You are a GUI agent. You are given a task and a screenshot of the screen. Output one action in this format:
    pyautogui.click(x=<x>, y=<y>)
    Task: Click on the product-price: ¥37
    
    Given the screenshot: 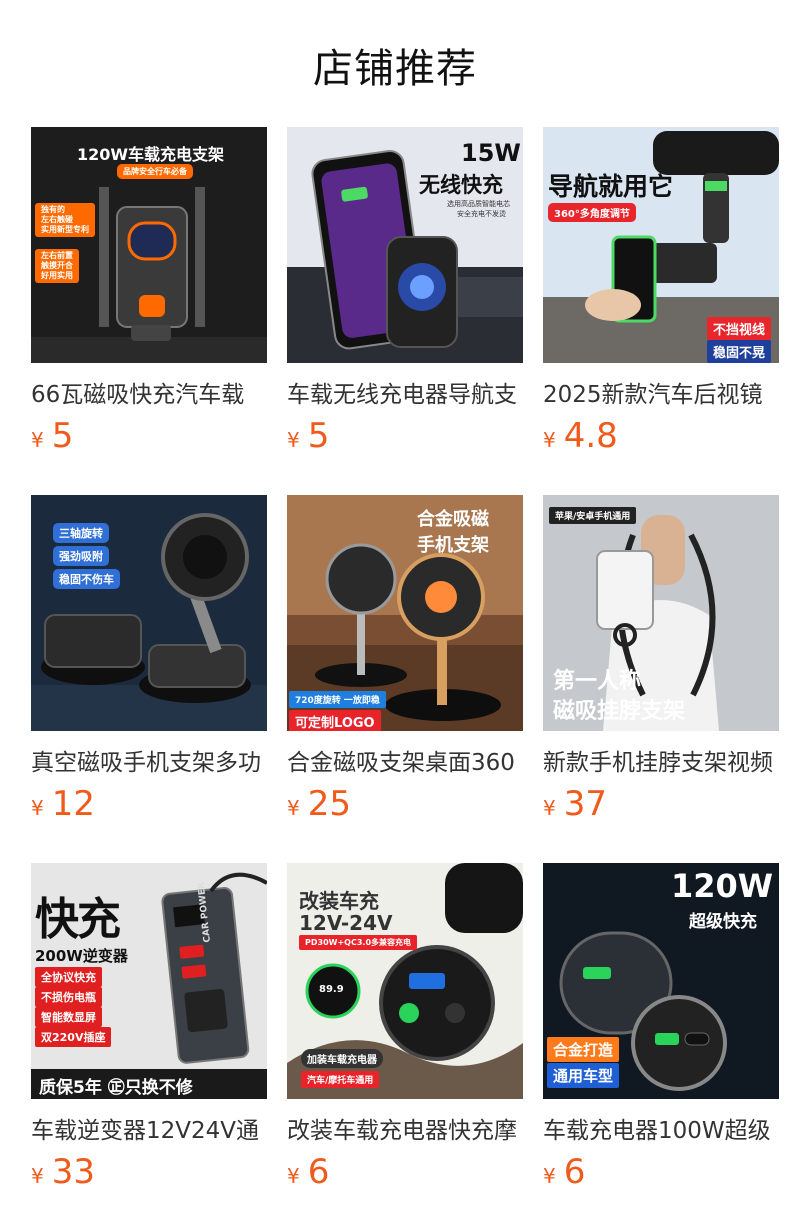 What is the action you would take?
    pyautogui.click(x=661, y=807)
    